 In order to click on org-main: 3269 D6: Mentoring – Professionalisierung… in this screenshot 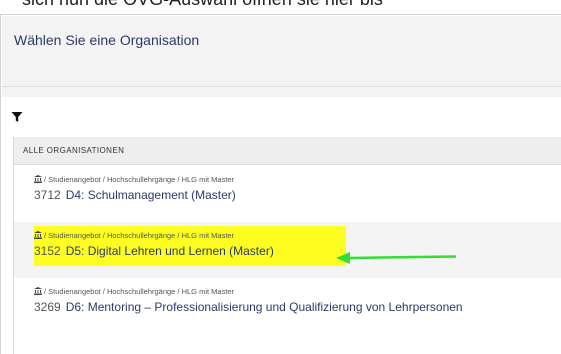, I will do `click(248, 307)`.